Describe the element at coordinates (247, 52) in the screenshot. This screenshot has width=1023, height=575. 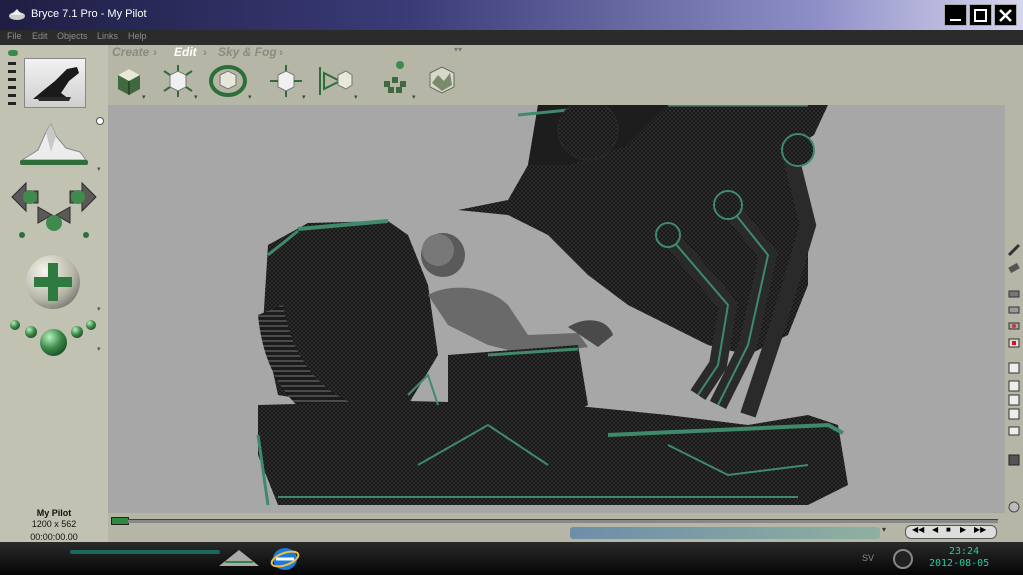
I see `tab-sky-fog: Sky & Fog` at that location.